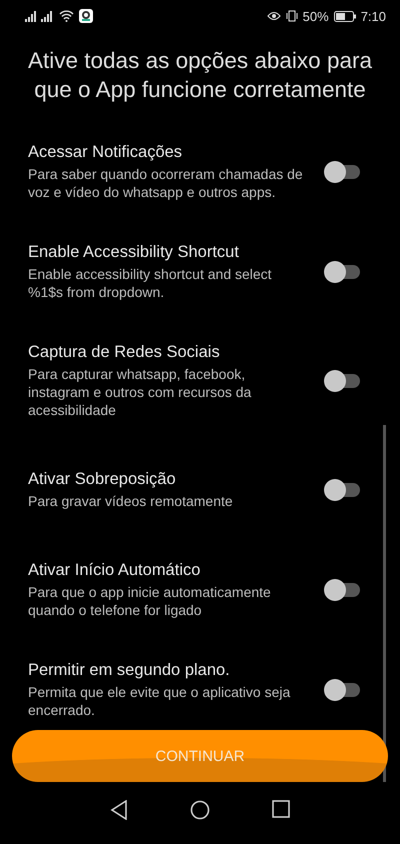 The height and width of the screenshot is (844, 400). I want to click on vibrate-icon, so click(292, 16).